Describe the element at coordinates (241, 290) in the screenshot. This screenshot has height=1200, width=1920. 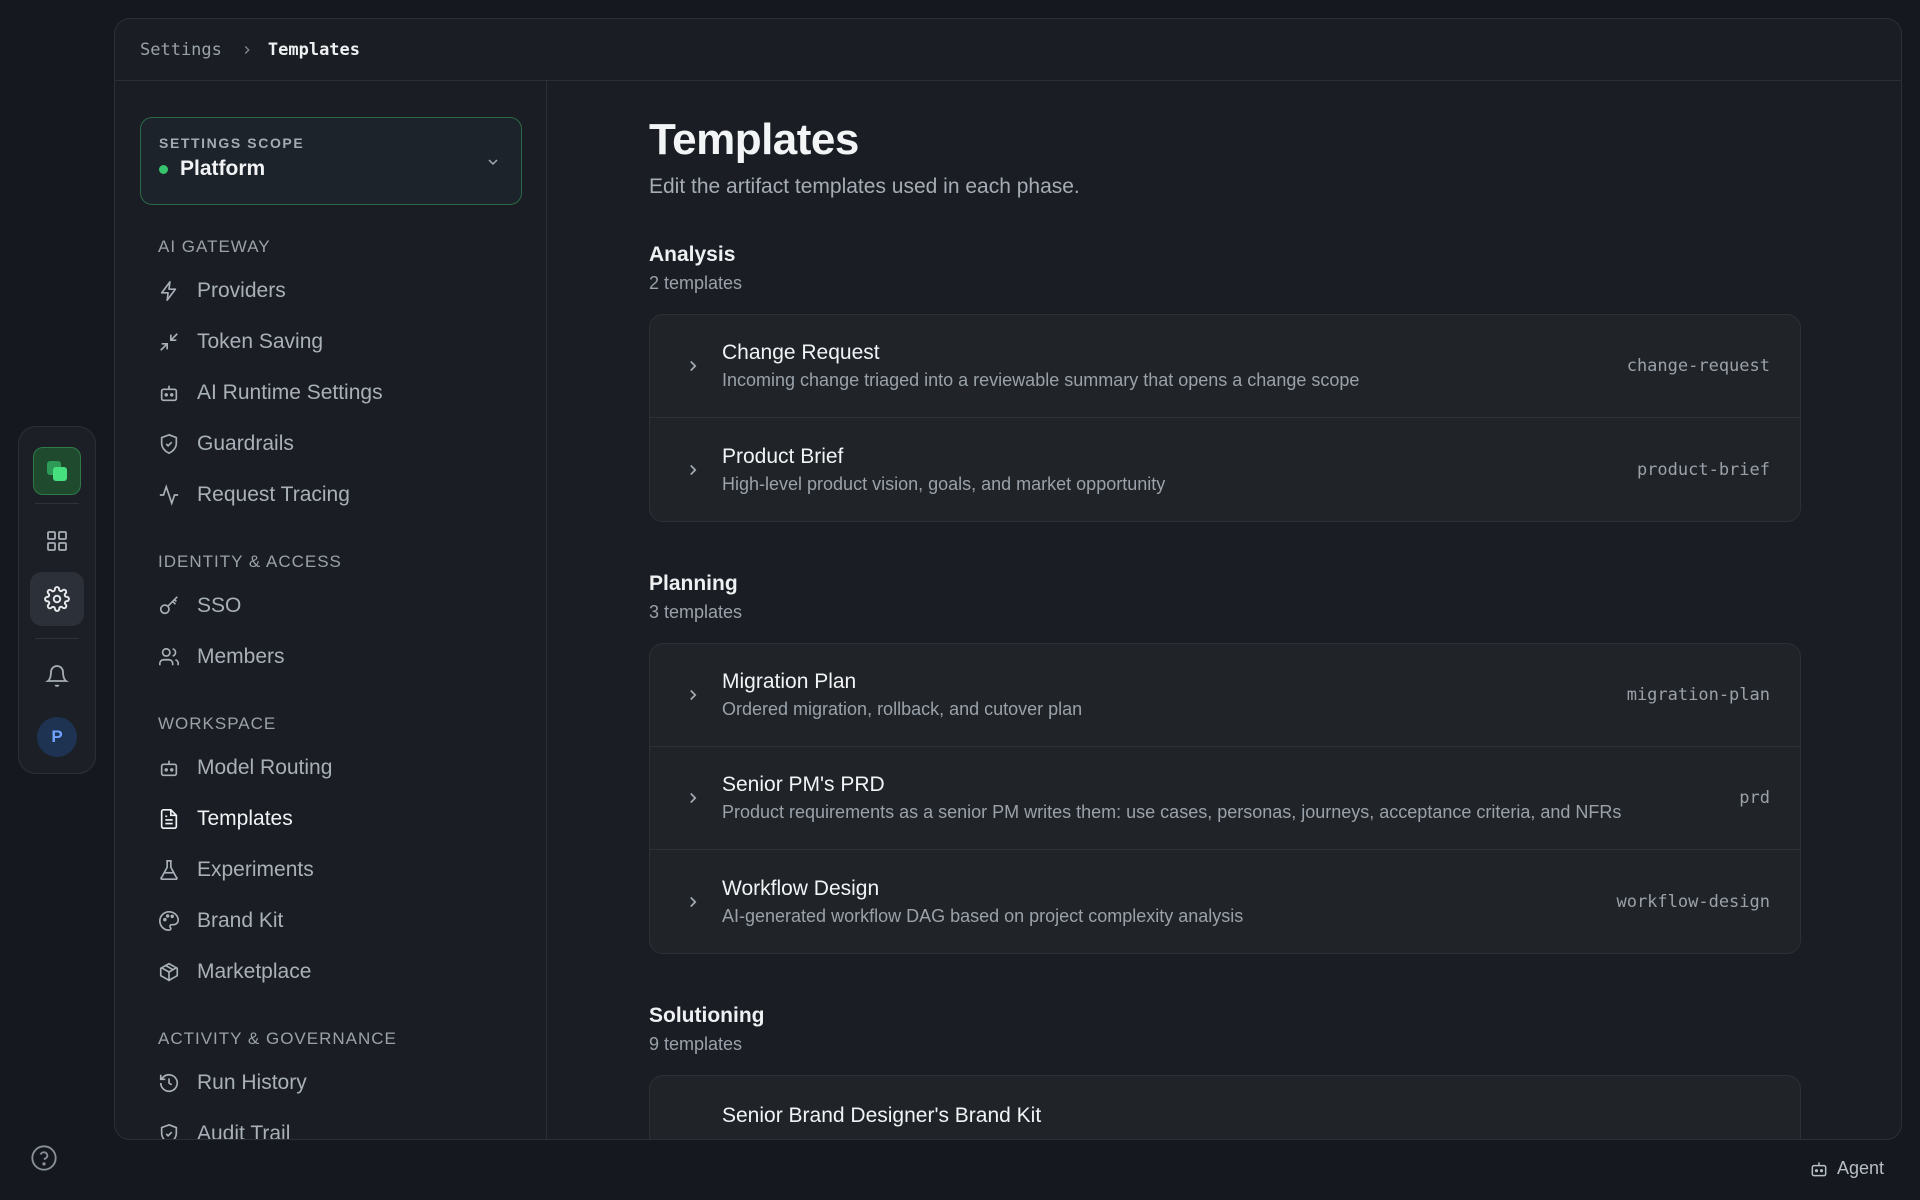
I see `sidebar-item-label: Providers` at that location.